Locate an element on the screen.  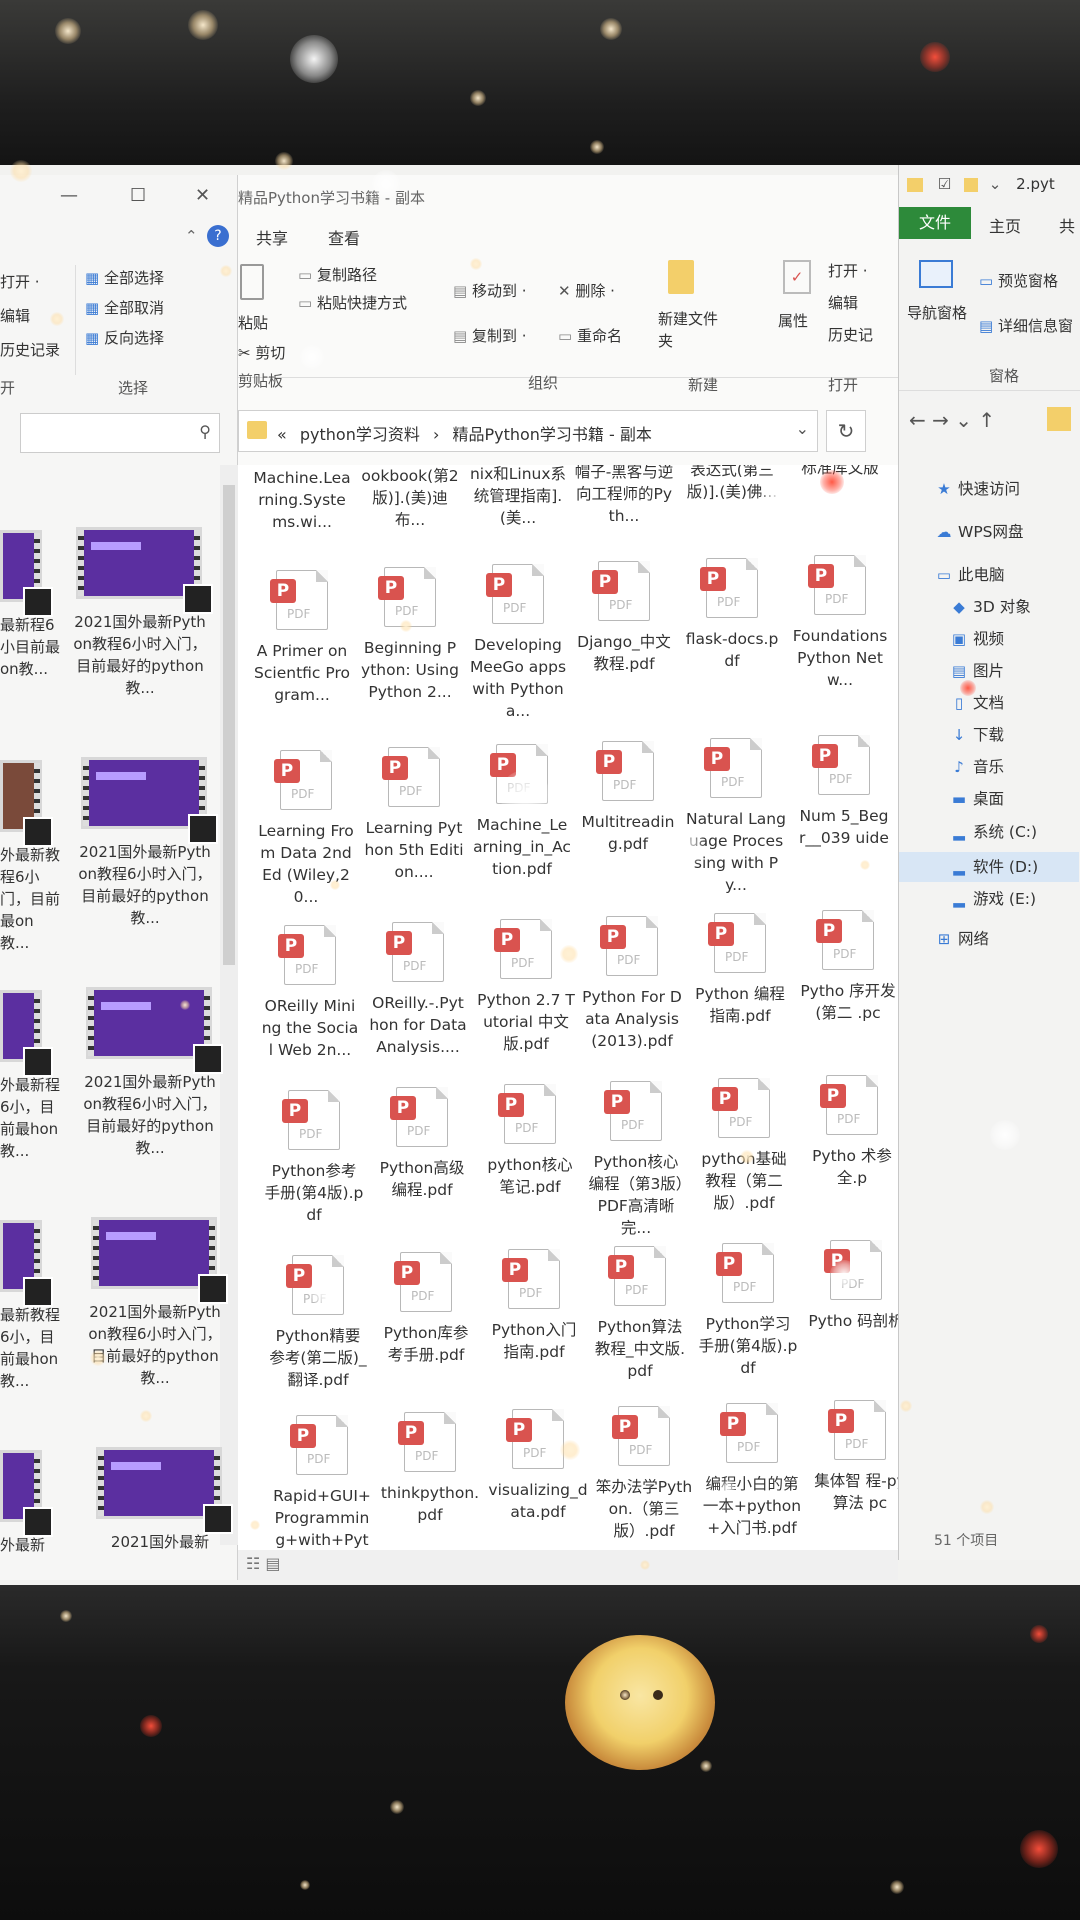
pdf-file-item: P PDF thinkpython.pdf is located at coordinates (430, 1469).